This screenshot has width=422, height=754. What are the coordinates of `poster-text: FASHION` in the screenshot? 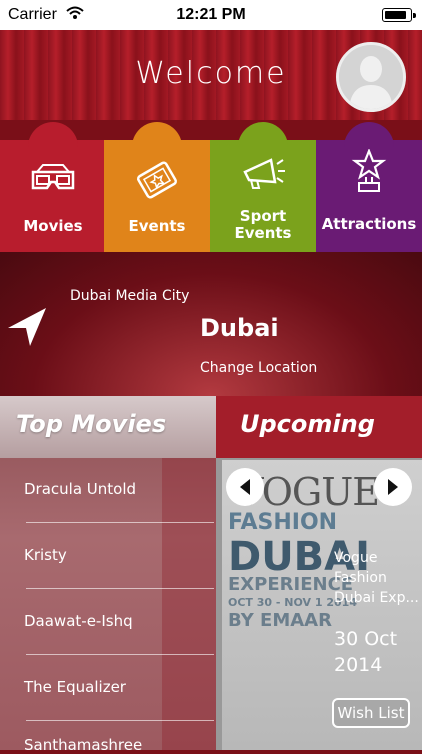 It's located at (283, 522).